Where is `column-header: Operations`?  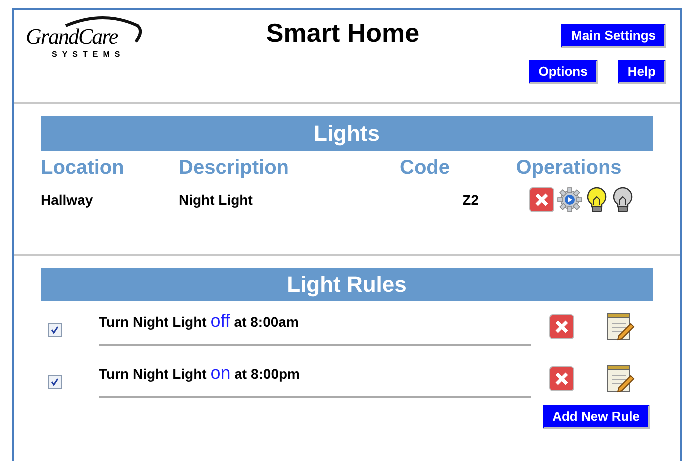 column-header: Operations is located at coordinates (569, 168).